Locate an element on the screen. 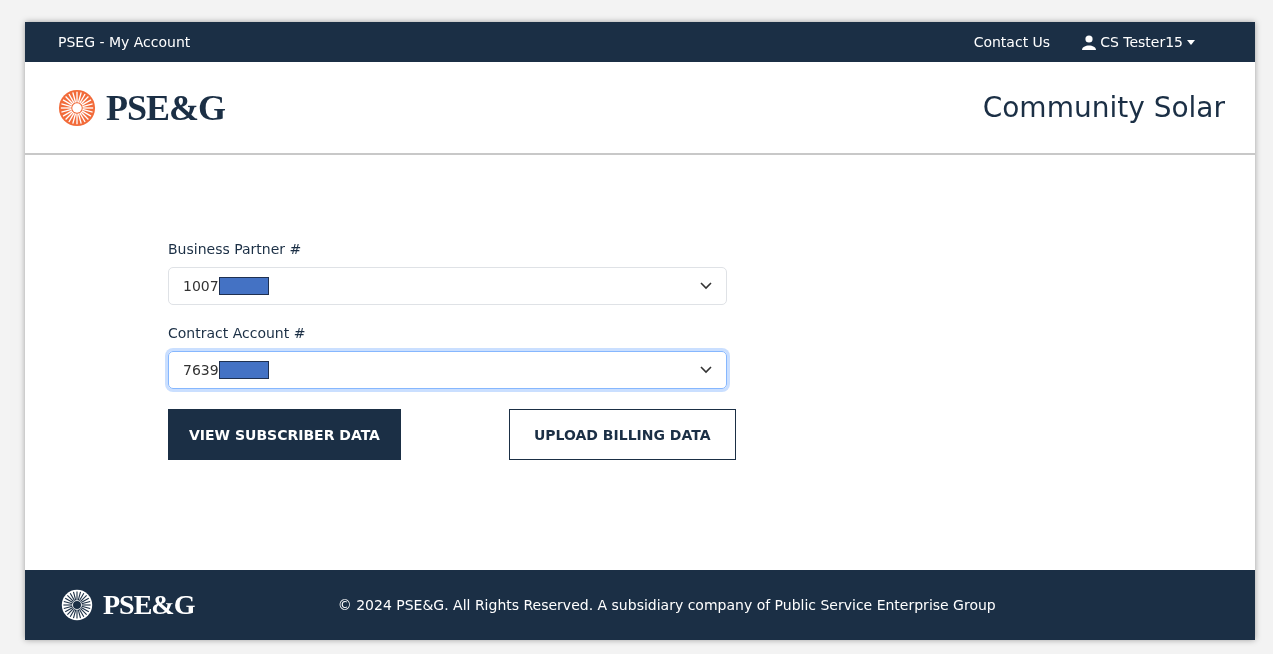  user-menu: CS Tester15 is located at coordinates (1138, 42).